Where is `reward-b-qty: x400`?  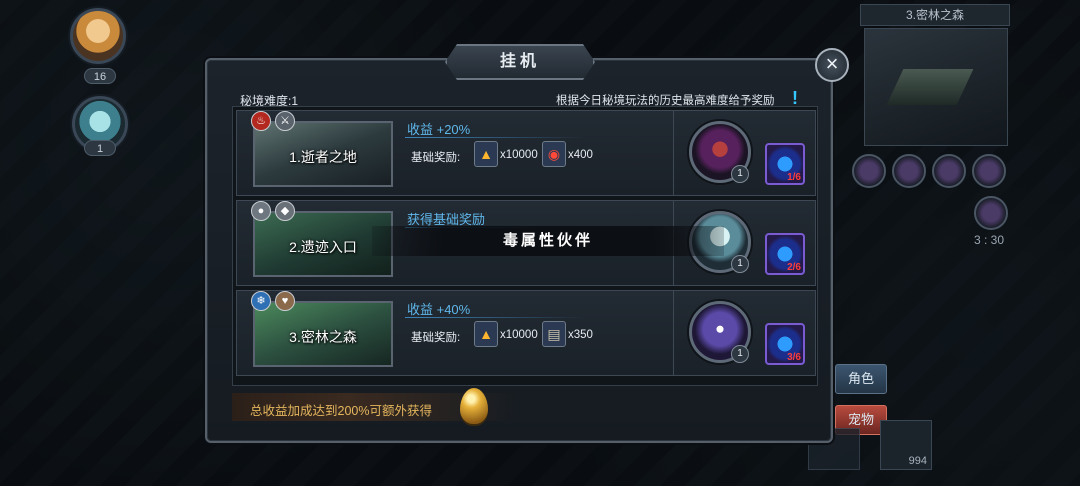
reward-b-qty: x400 is located at coordinates (580, 155).